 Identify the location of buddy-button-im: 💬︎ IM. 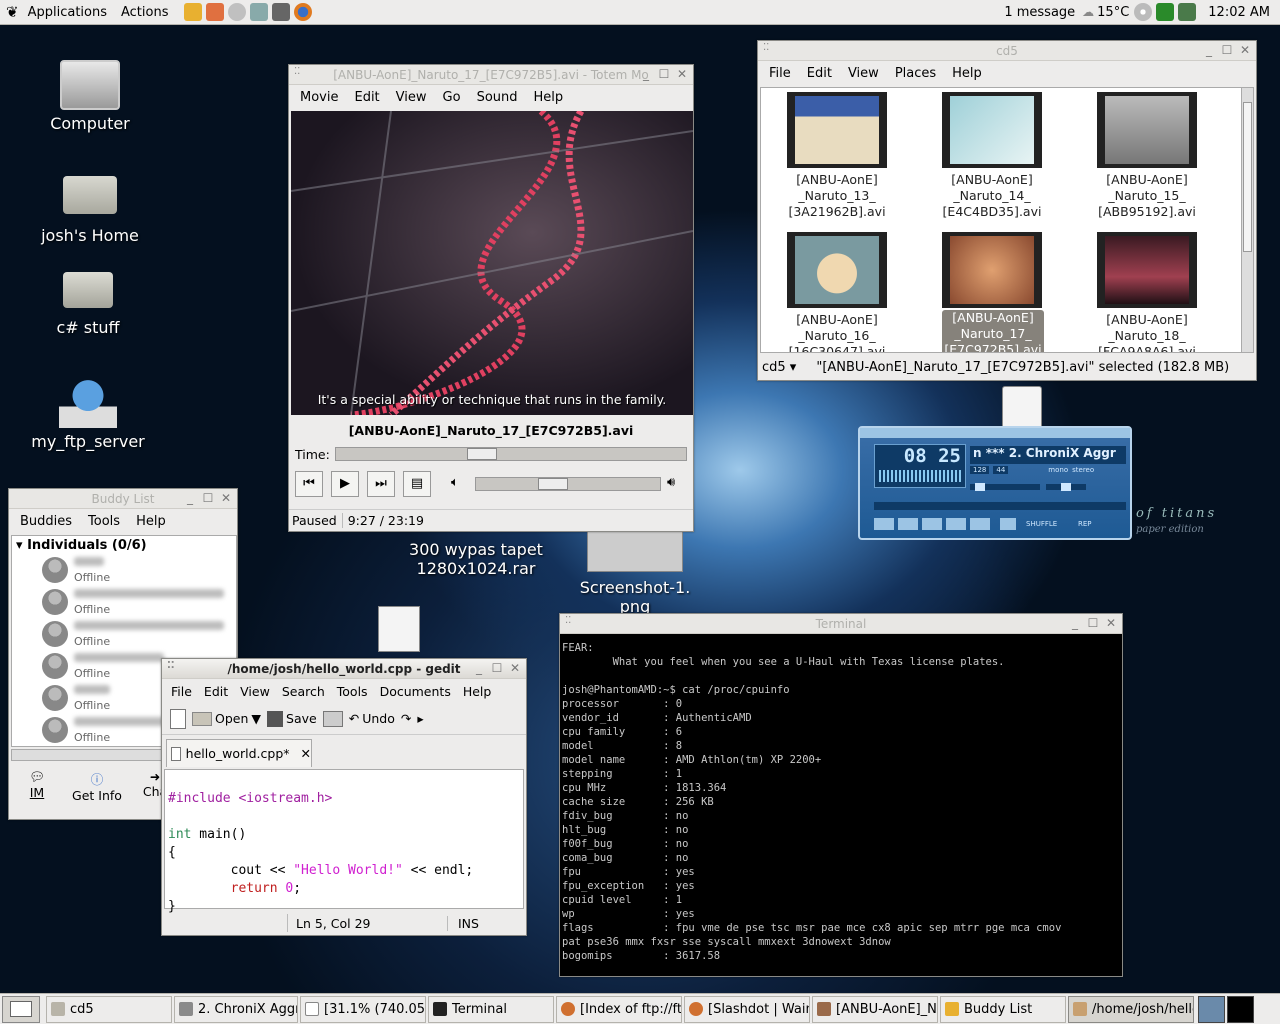
(37, 784).